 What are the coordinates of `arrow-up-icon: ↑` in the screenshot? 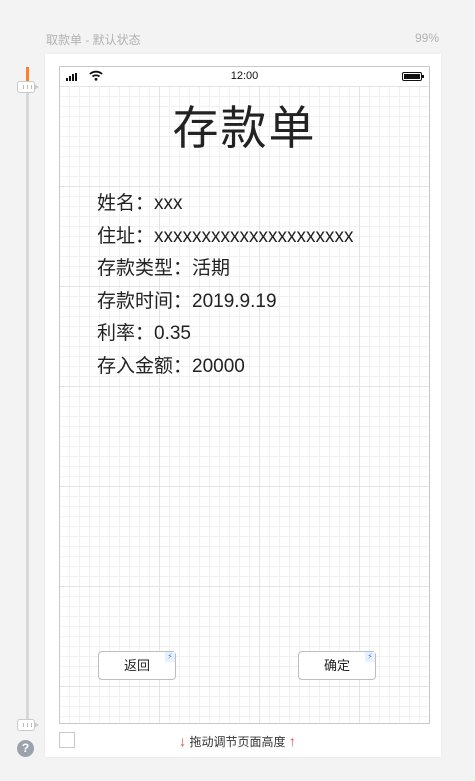 It's located at (292, 741).